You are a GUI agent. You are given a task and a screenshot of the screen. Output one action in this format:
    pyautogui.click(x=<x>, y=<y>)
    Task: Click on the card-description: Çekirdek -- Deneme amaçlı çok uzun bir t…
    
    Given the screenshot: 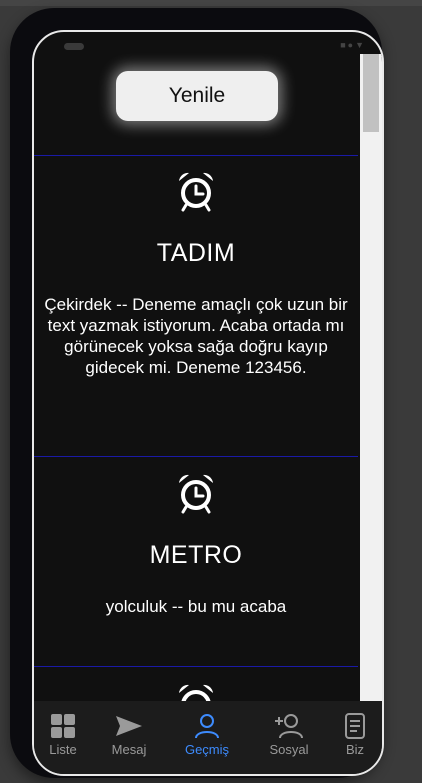 What is the action you would take?
    pyautogui.click(x=196, y=336)
    